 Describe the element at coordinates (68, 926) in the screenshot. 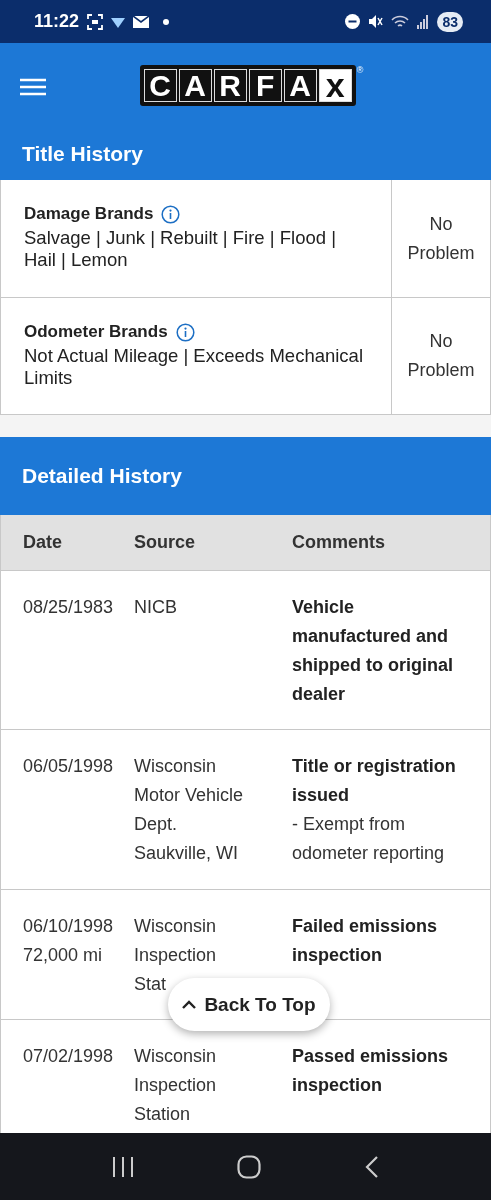

I see `date-cell: 06/10/1998` at that location.